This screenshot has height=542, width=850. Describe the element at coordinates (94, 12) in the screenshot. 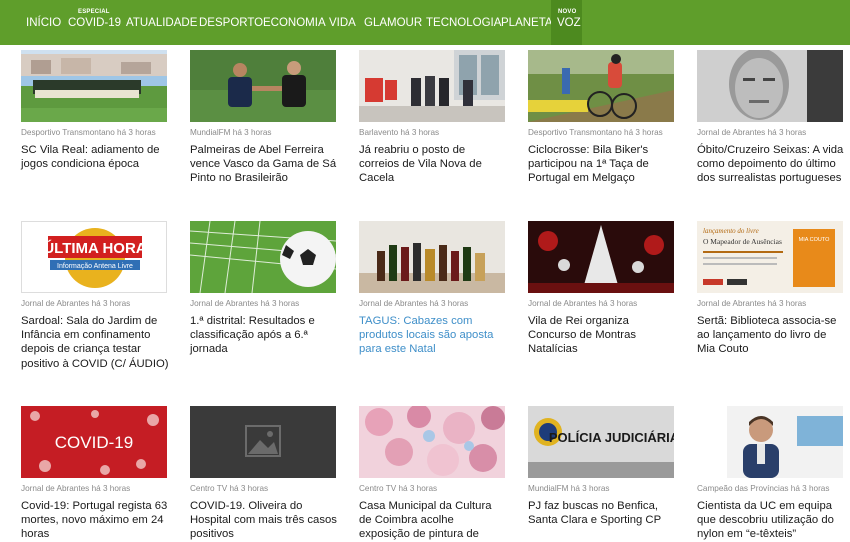

I see `nav-super-label: ESPECIAL` at that location.